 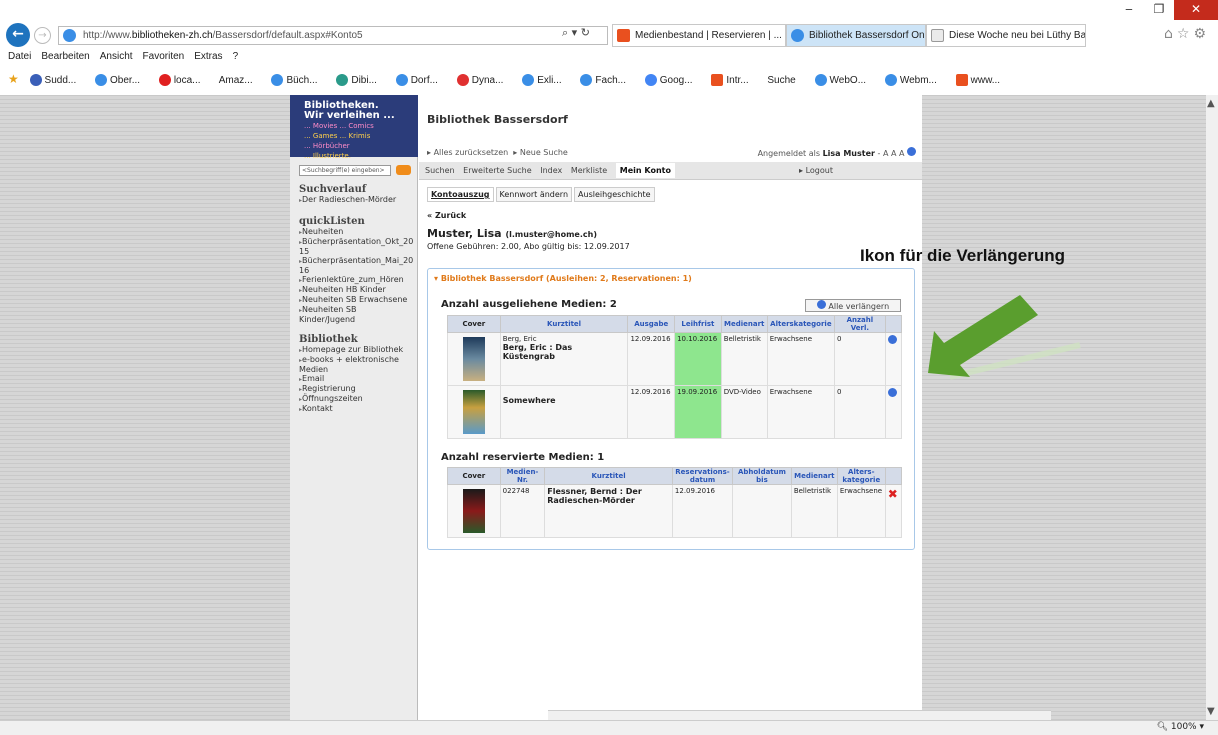 What do you see at coordinates (357, 389) in the screenshot?
I see `library-link: Registrierung` at bounding box center [357, 389].